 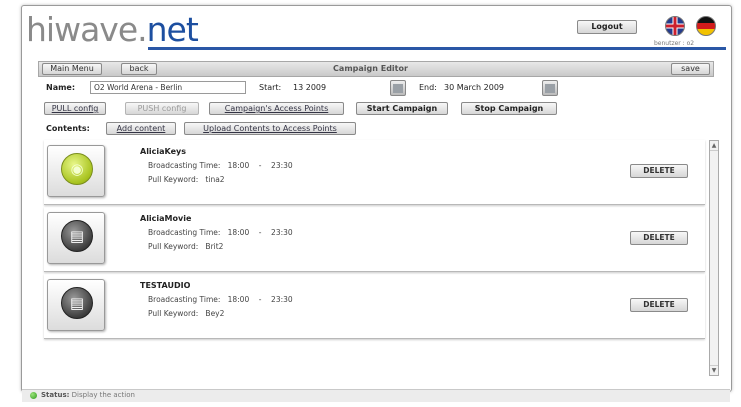 I want to click on upload-content-button: Upload Contents to Access Points, so click(x=270, y=128).